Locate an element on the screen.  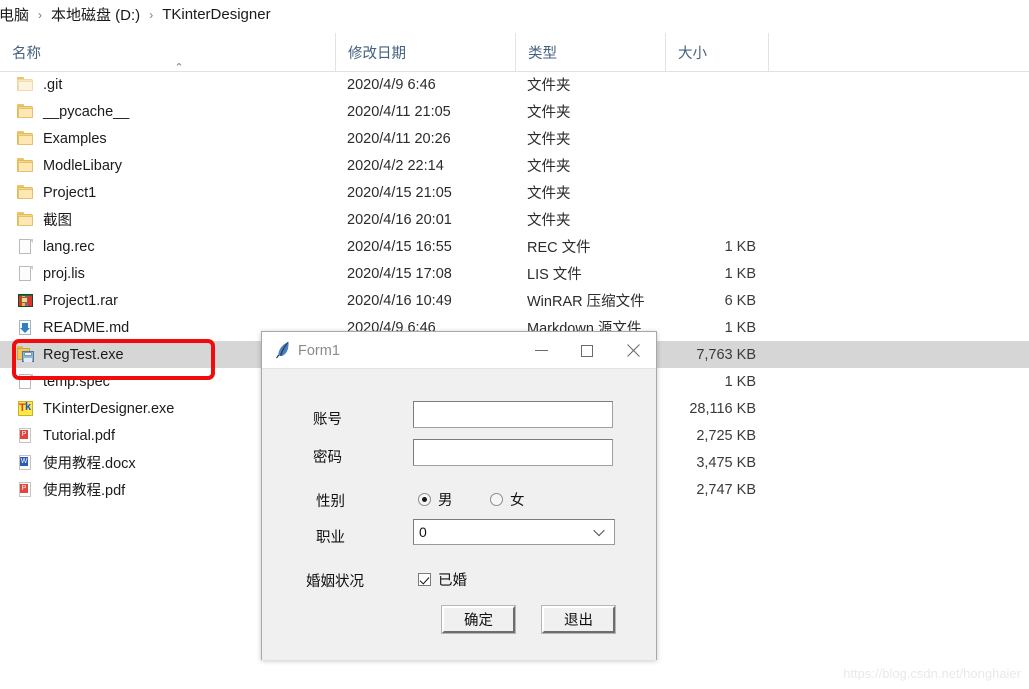
file-name-cell: .git is located at coordinates (167, 84).